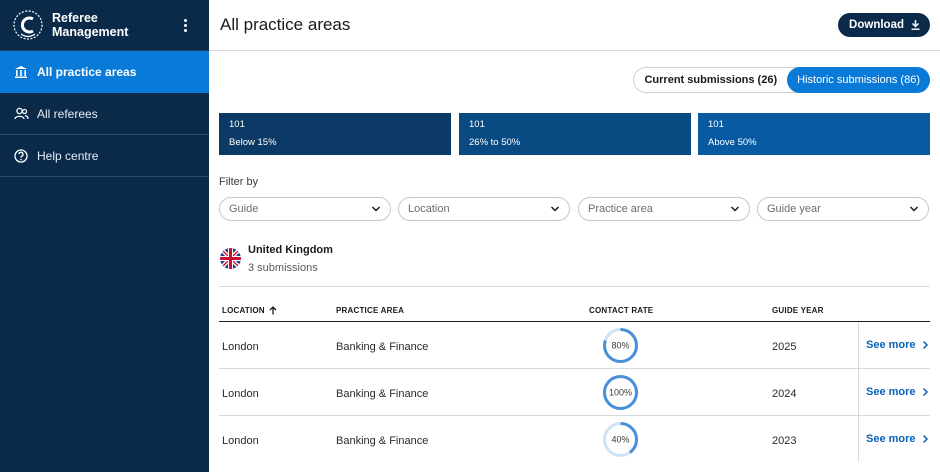 The width and height of the screenshot is (940, 472). What do you see at coordinates (283, 268) in the screenshot?
I see `submission-count: 3 submissions` at bounding box center [283, 268].